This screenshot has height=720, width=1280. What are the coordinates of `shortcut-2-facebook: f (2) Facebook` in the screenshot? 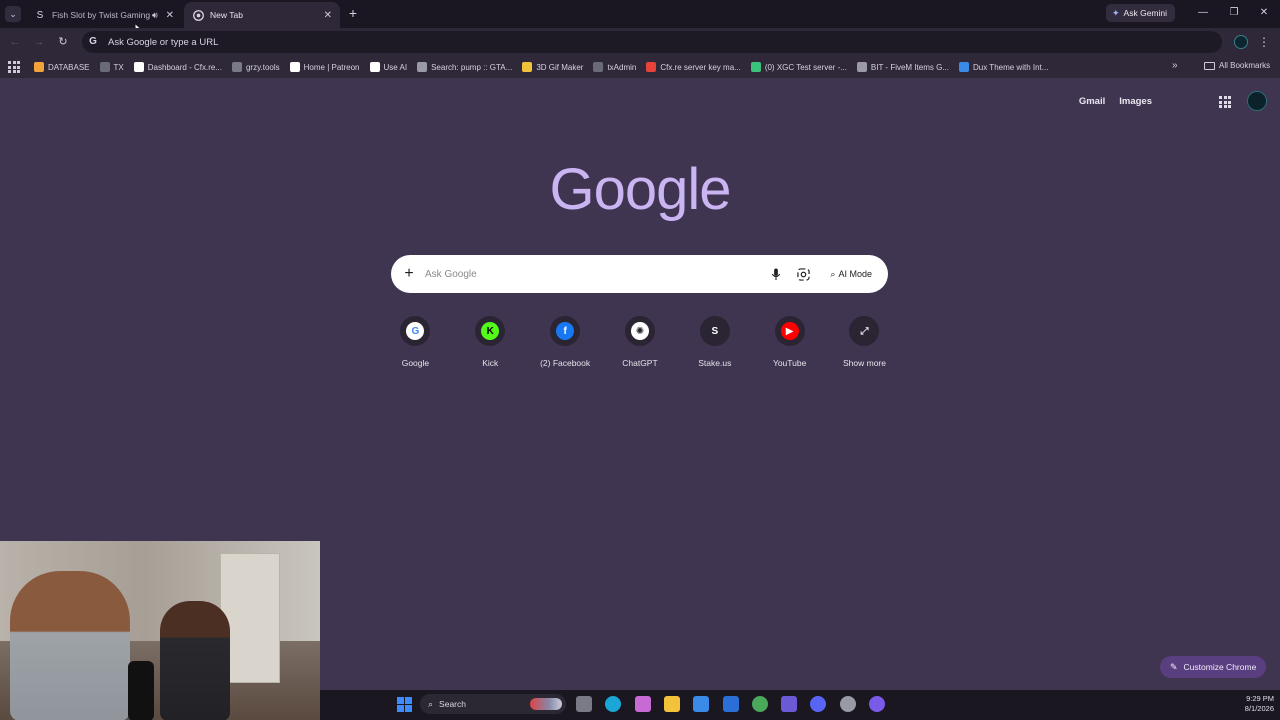 It's located at (565, 342).